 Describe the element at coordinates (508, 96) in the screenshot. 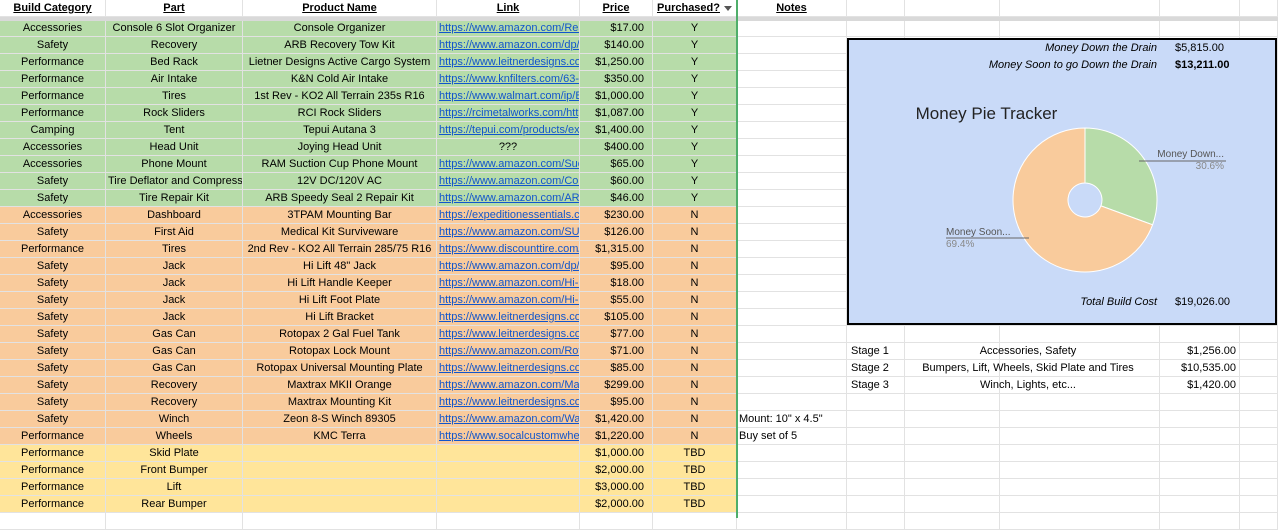

I see `link-cell: https://www.walmart.com/ip/B` at that location.